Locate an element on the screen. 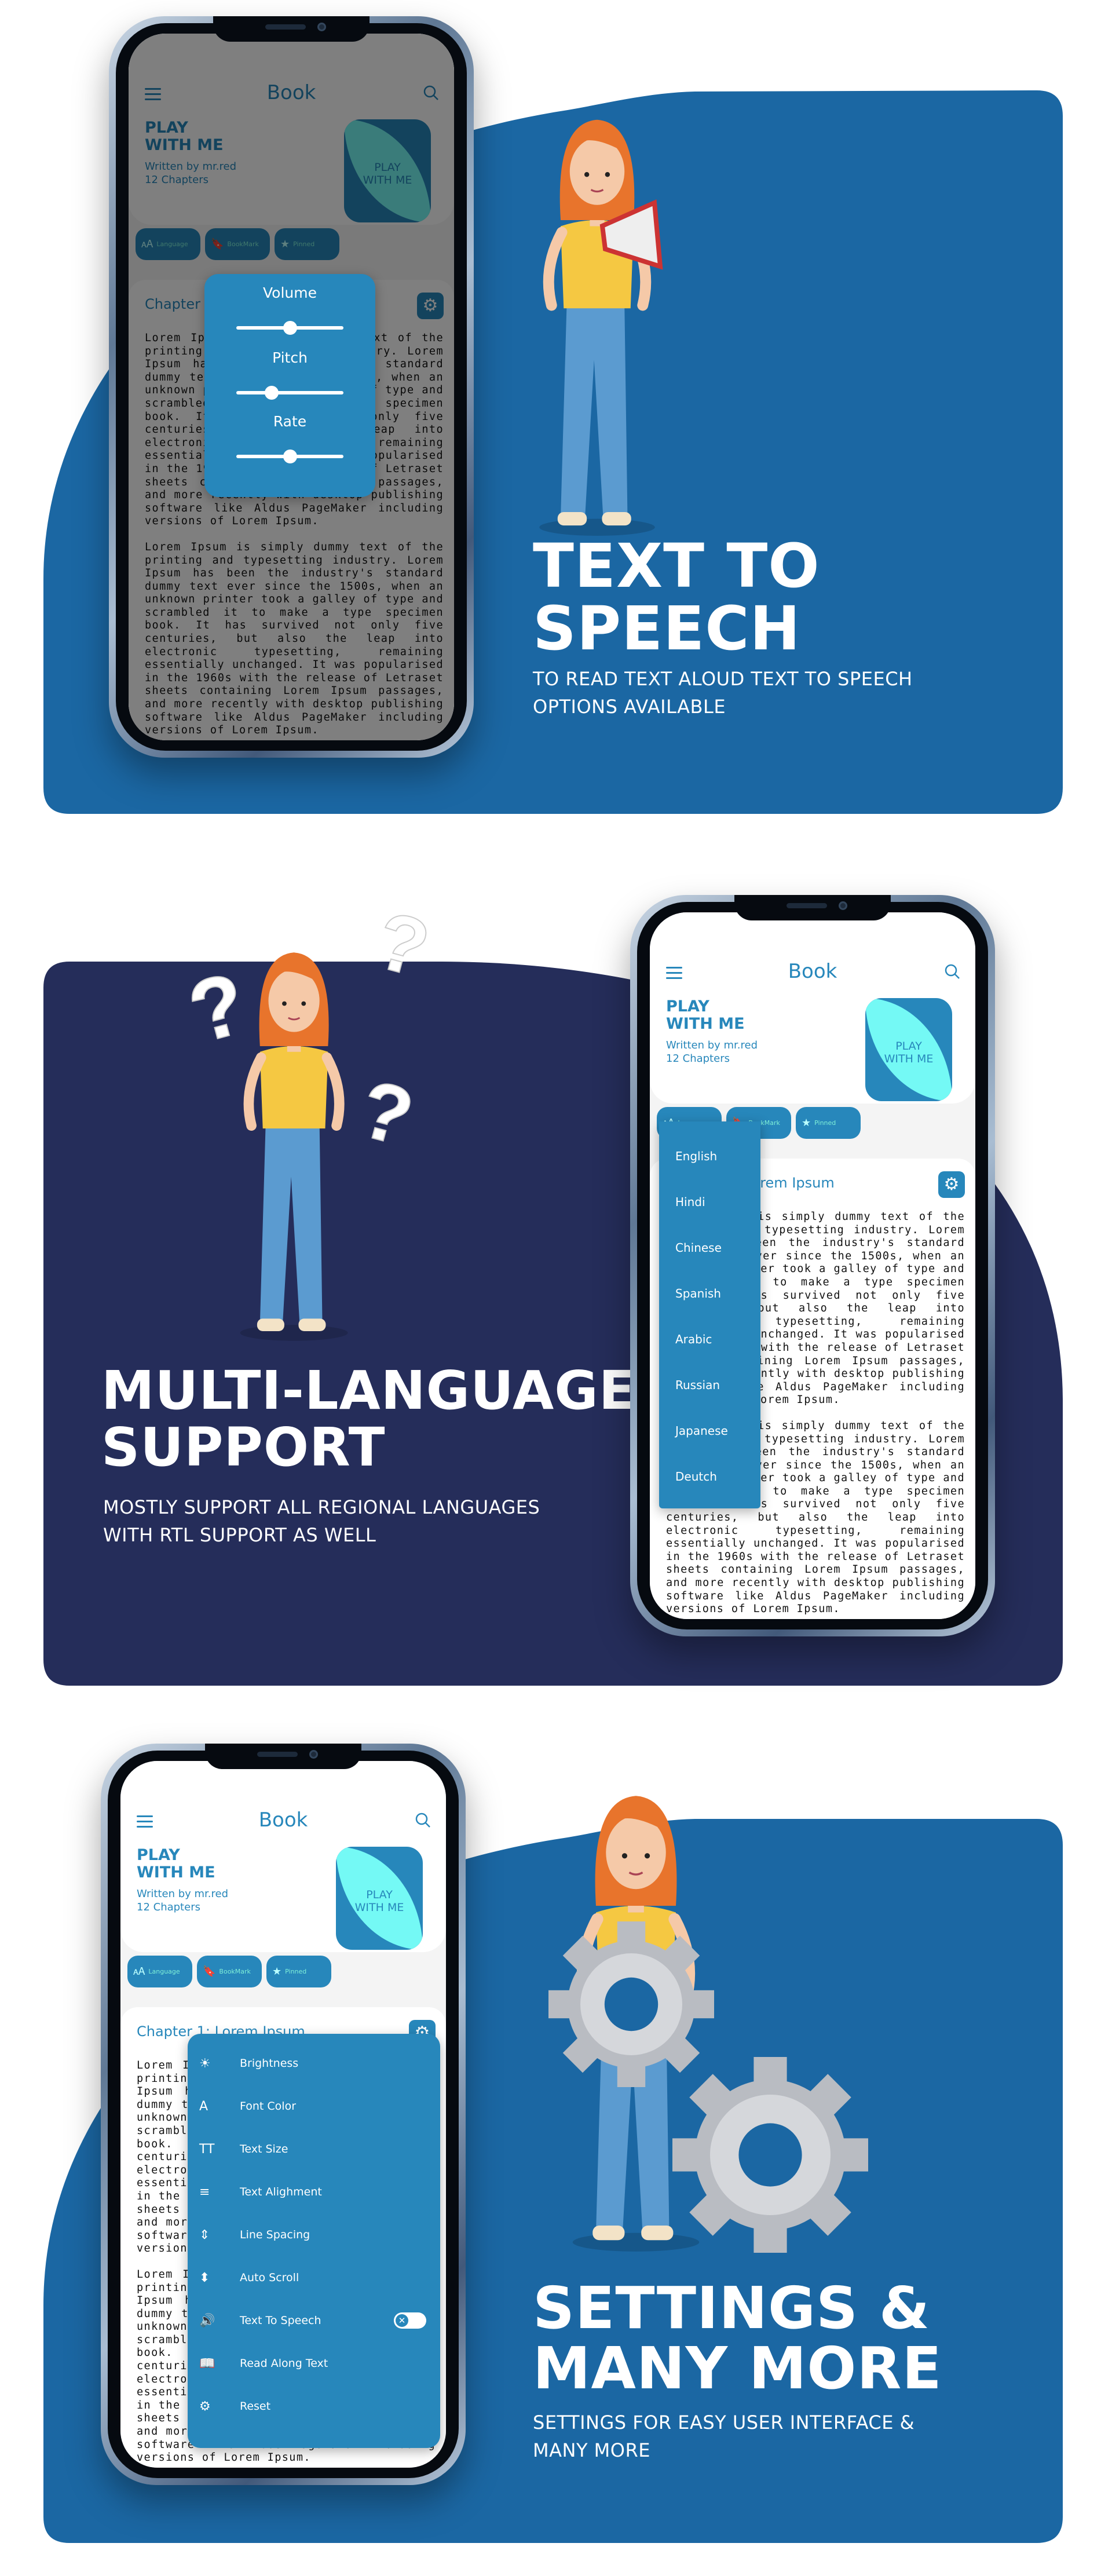 The height and width of the screenshot is (2576, 1112). girl-thinking-illustration is located at coordinates (294, 1146).